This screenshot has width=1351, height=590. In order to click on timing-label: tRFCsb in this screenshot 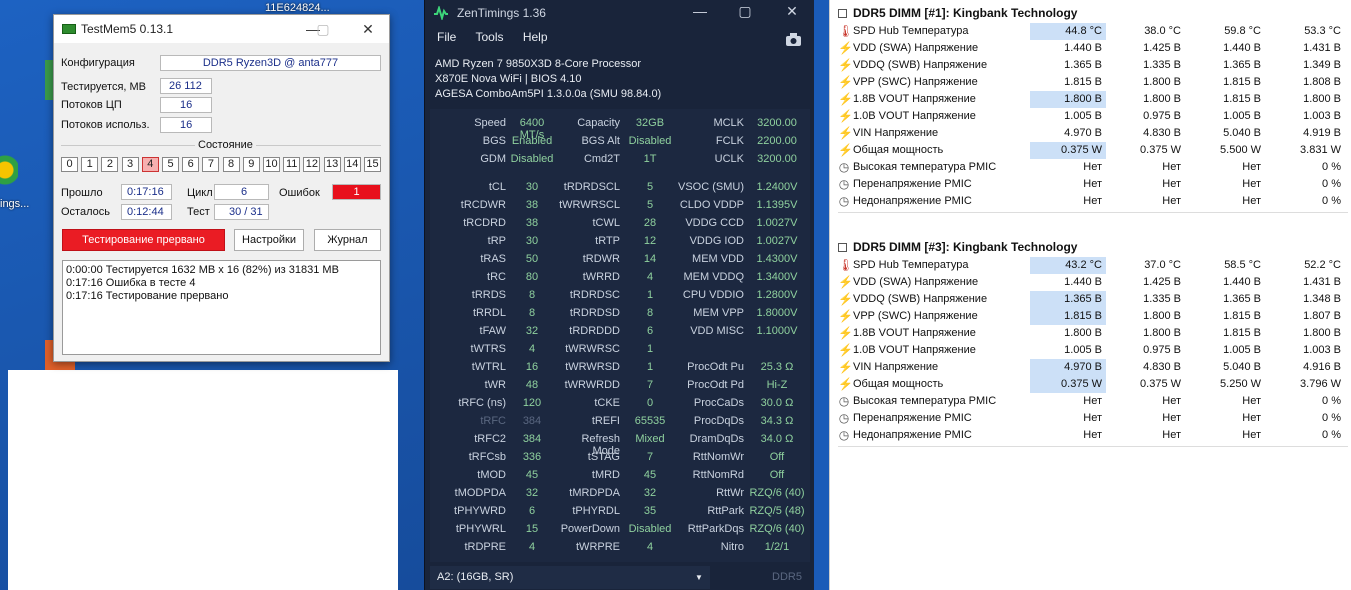, I will do `click(487, 457)`.